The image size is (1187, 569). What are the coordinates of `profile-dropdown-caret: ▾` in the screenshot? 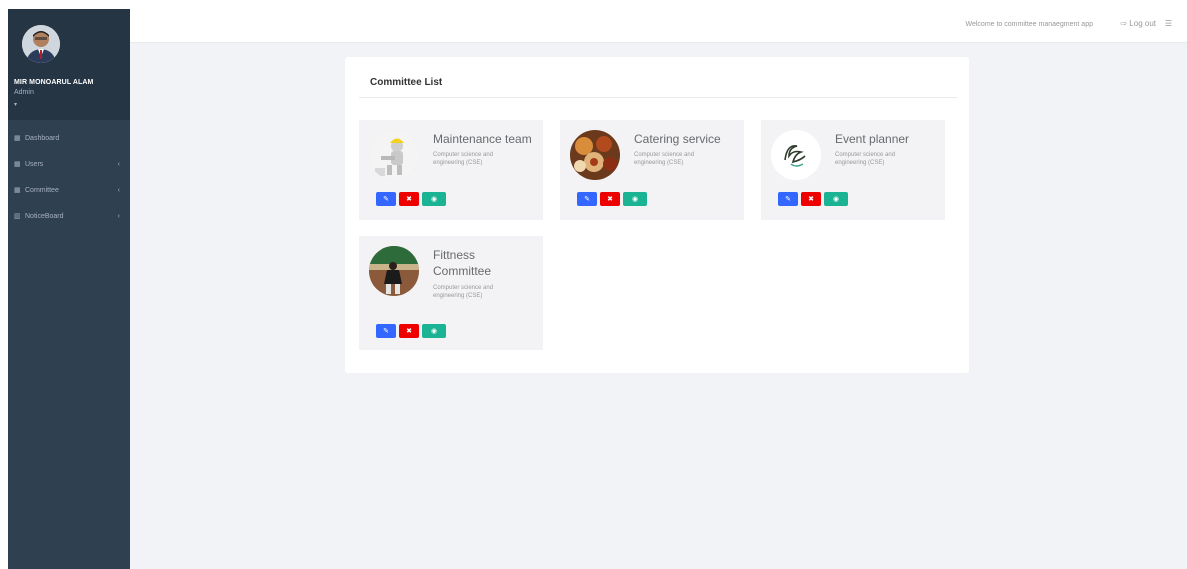 It's located at (15, 104).